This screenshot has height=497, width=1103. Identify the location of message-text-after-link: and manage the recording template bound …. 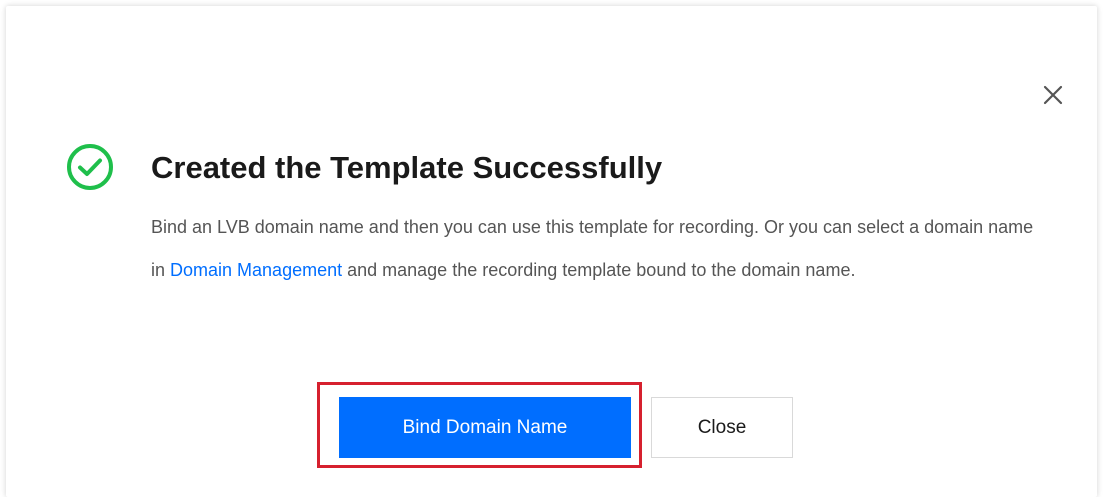
(599, 270).